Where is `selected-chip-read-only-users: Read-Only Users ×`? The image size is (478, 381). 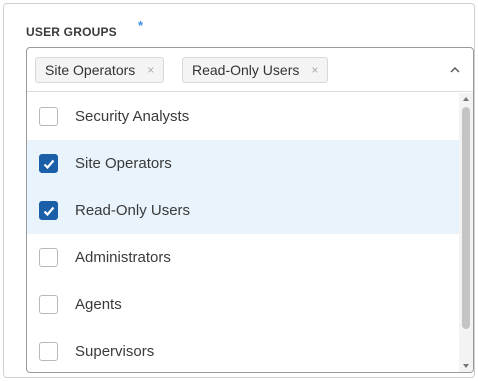
selected-chip-read-only-users: Read-Only Users × is located at coordinates (255, 70).